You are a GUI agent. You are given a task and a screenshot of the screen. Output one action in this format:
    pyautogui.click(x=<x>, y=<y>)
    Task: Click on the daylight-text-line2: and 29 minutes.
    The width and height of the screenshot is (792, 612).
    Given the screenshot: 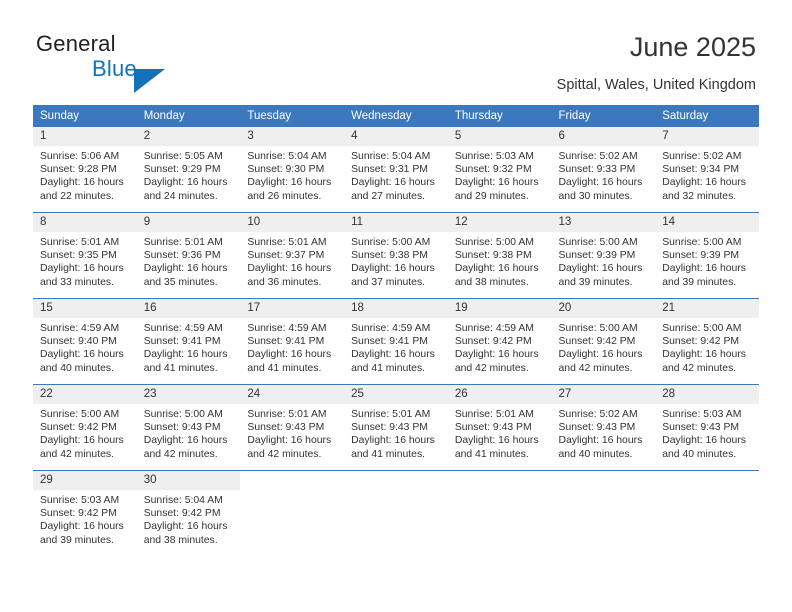 What is the action you would take?
    pyautogui.click(x=491, y=196)
    